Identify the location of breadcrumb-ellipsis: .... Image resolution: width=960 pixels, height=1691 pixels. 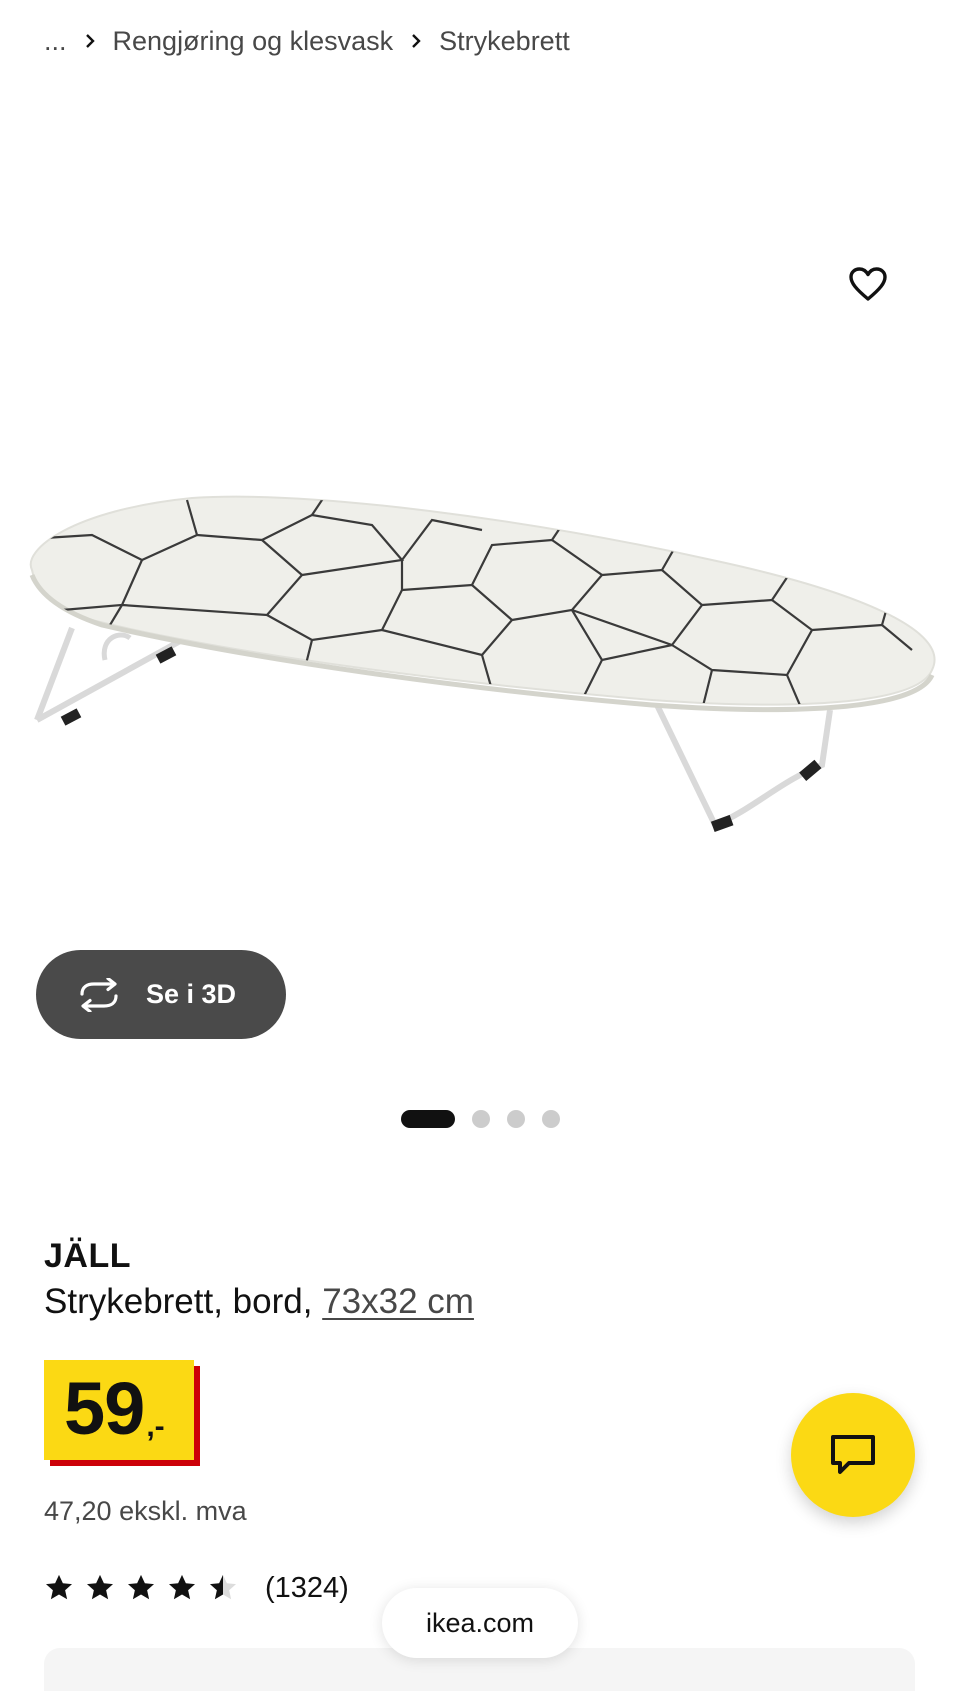
(55, 41).